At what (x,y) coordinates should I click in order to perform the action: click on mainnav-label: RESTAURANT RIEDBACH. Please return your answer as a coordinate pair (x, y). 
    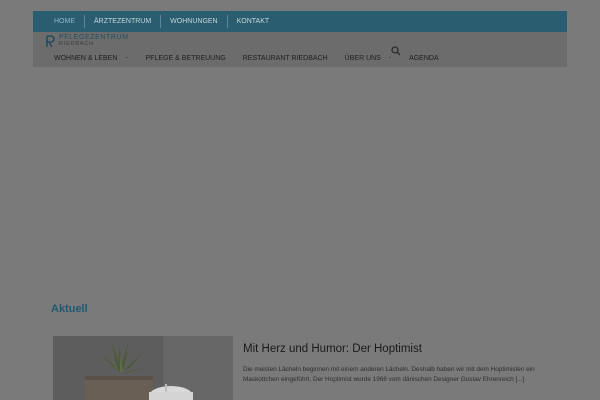
    Looking at the image, I should click on (285, 58).